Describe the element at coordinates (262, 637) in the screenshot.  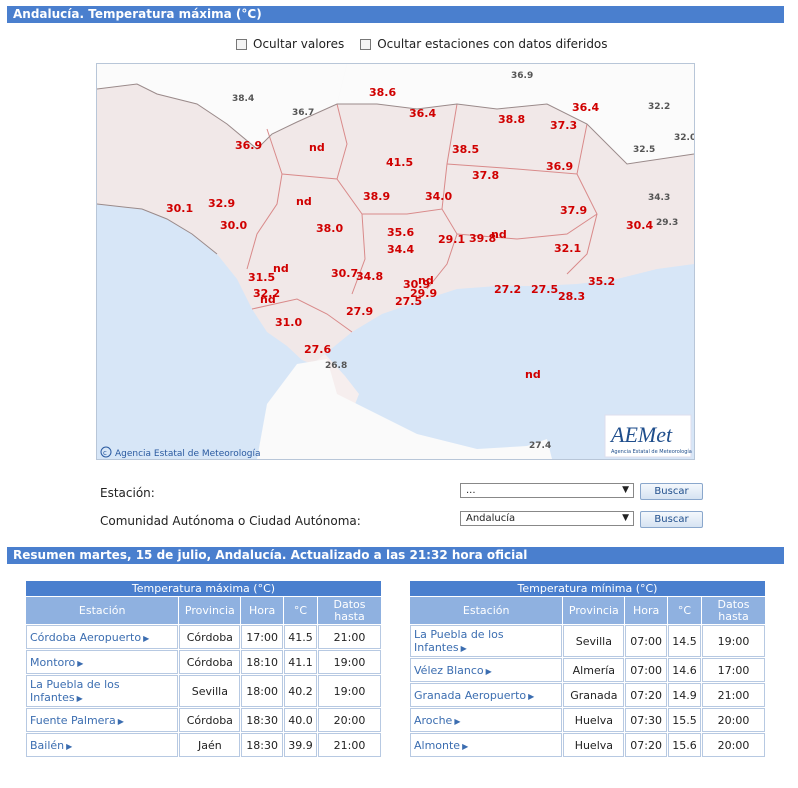
I see `hour-cell: 17:00` at that location.